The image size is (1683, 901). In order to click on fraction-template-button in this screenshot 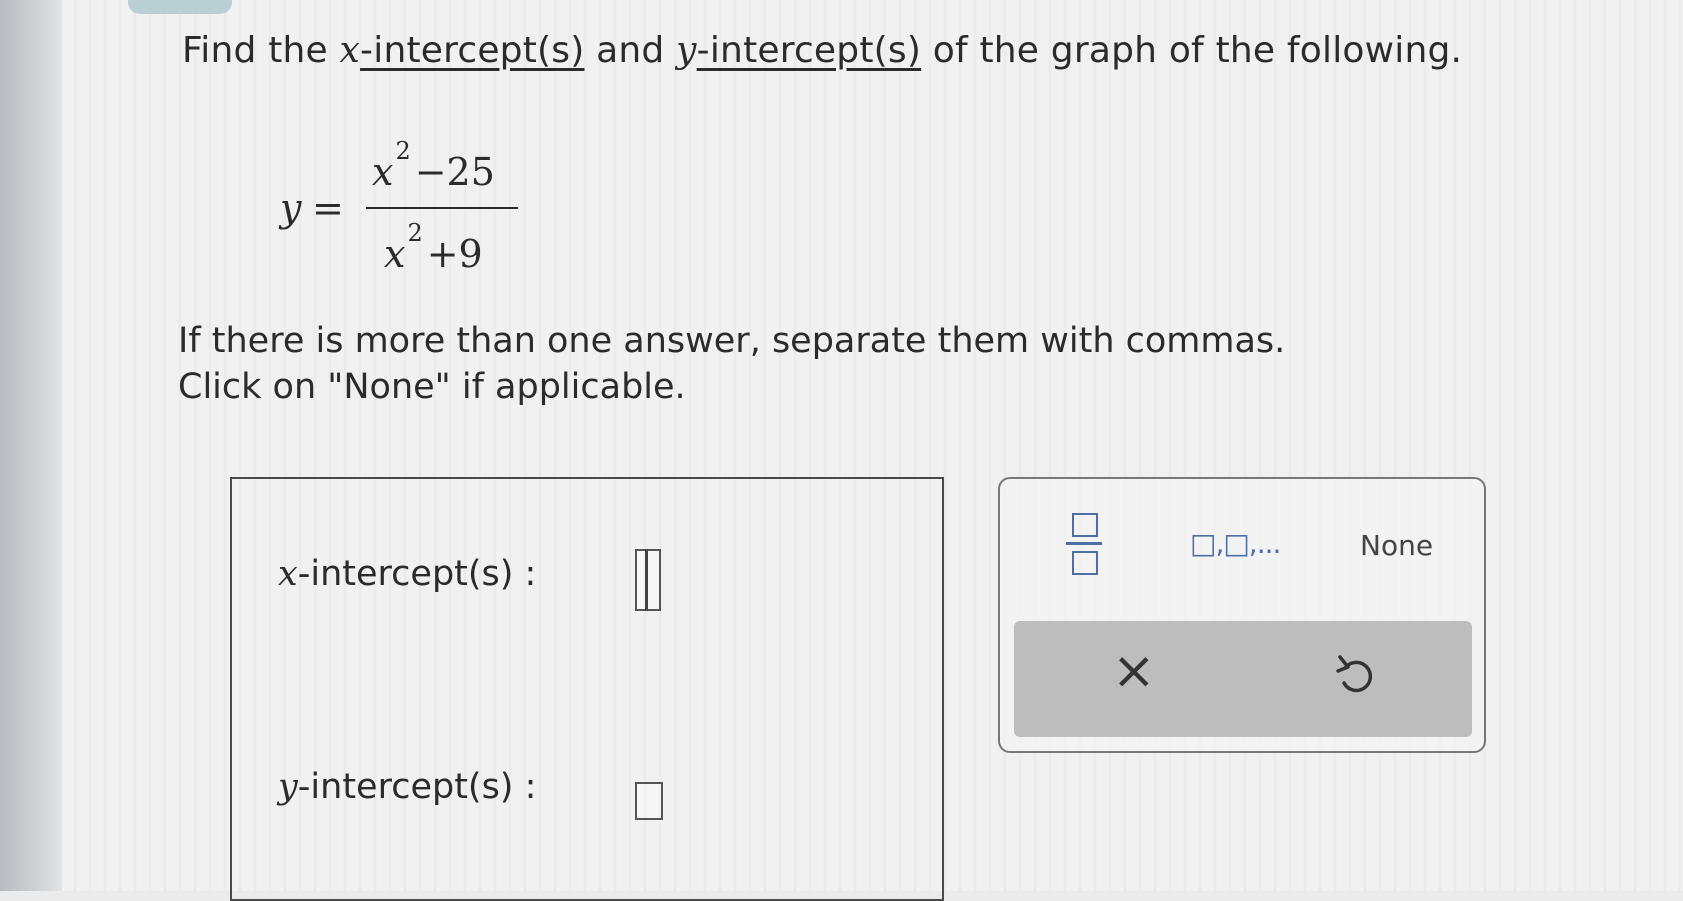, I will do `click(1084, 545)`.